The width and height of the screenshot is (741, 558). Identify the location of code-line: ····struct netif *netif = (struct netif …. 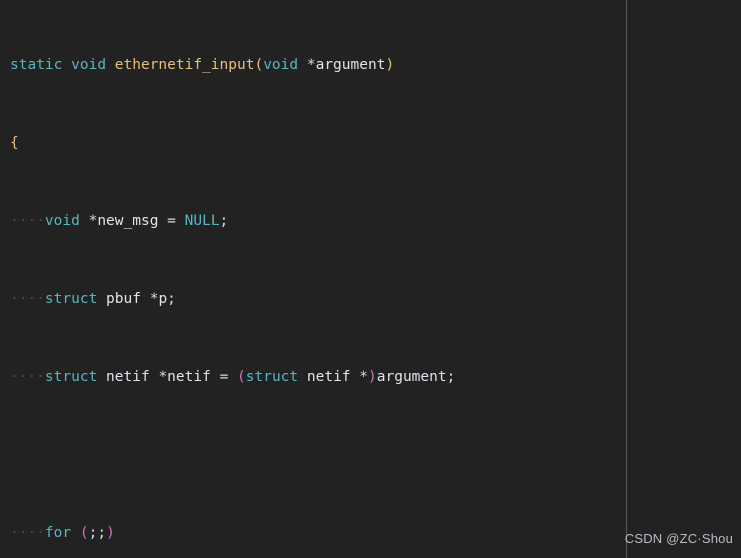
(233, 377).